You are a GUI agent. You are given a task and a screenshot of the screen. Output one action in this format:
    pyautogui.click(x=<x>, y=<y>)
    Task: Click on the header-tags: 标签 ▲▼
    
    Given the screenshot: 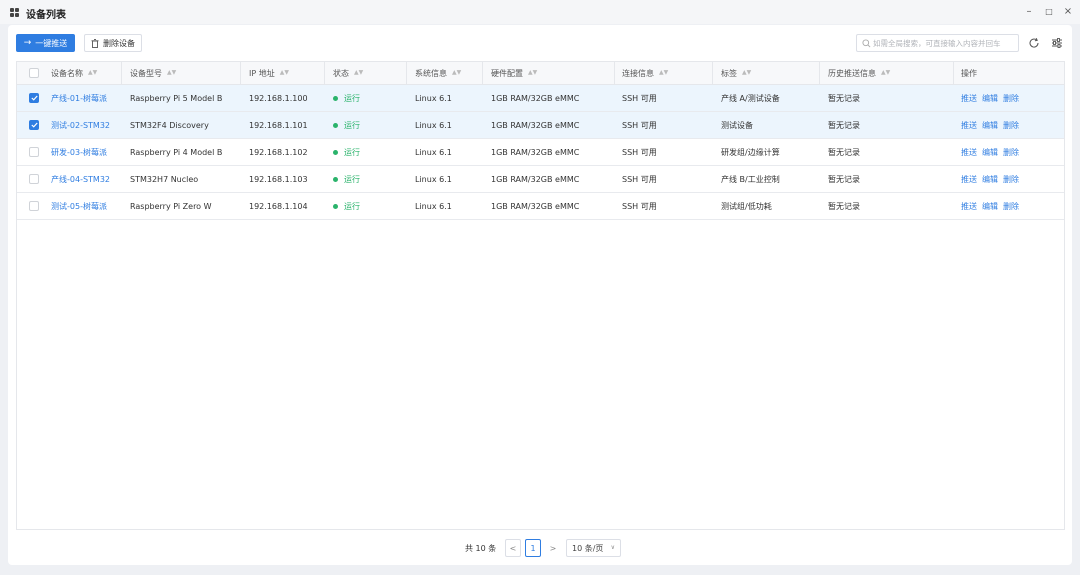 What is the action you would take?
    pyautogui.click(x=736, y=73)
    